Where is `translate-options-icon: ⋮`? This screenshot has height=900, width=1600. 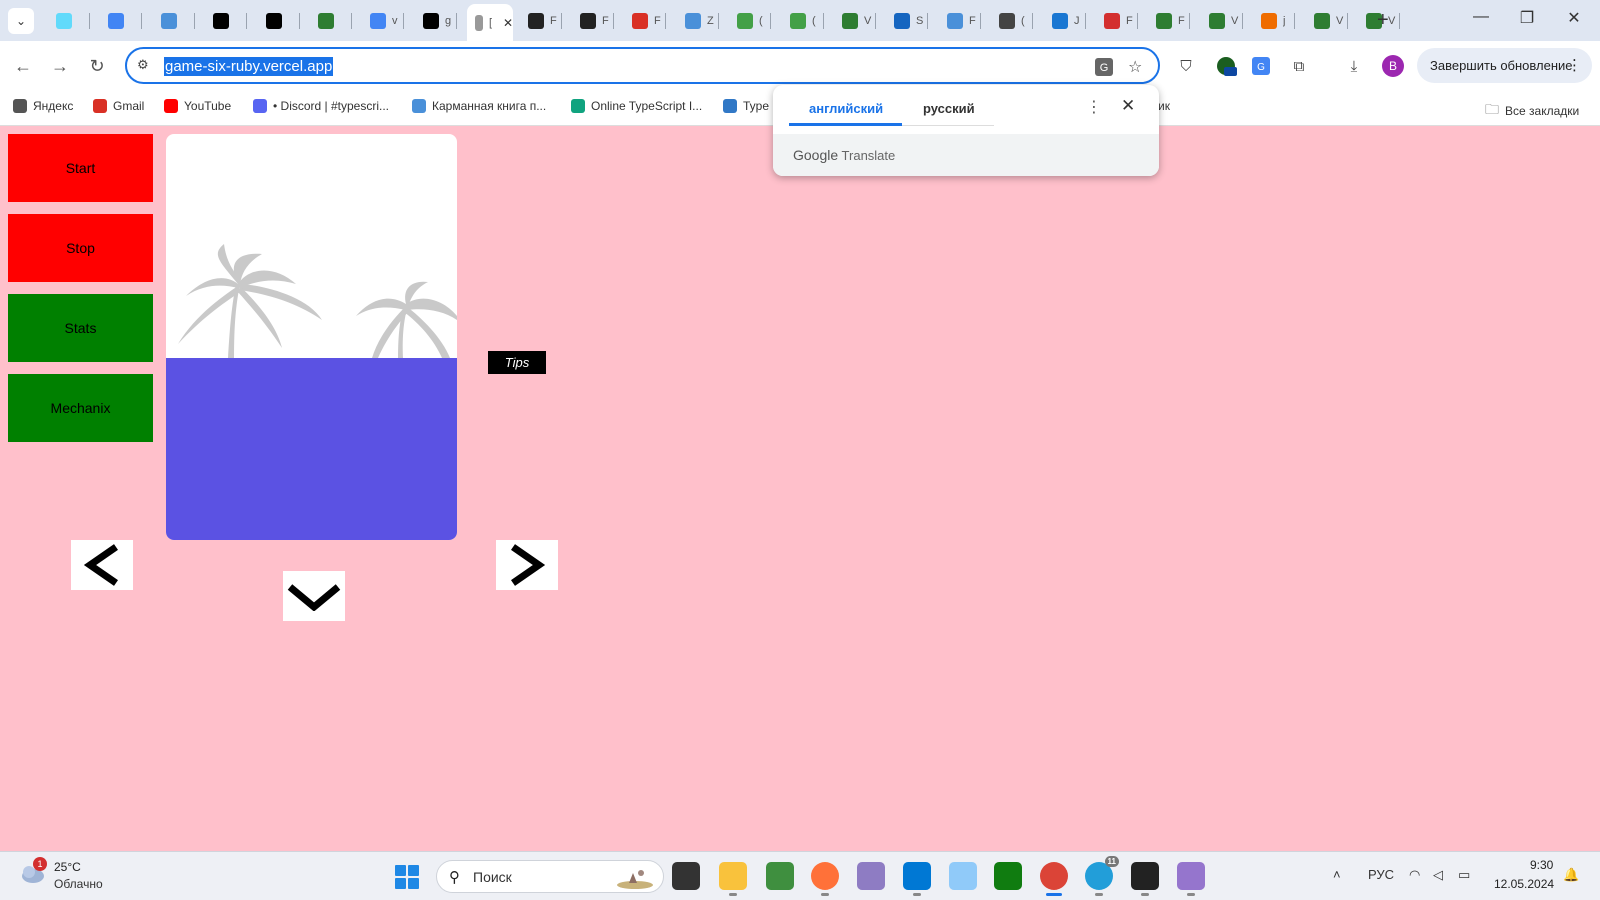 translate-options-icon: ⋮ is located at coordinates (1094, 107).